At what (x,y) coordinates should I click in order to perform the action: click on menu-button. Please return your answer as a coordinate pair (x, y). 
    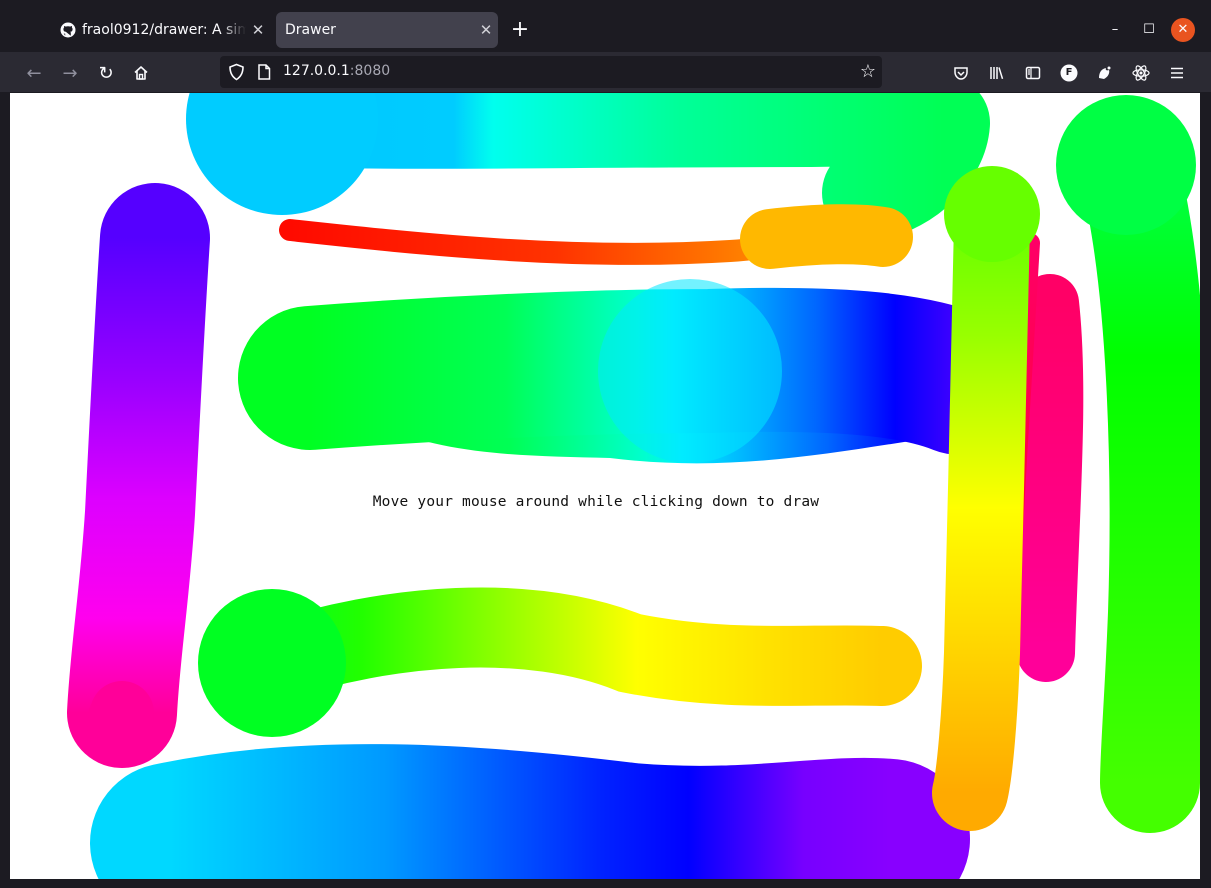
    Looking at the image, I should click on (1177, 73).